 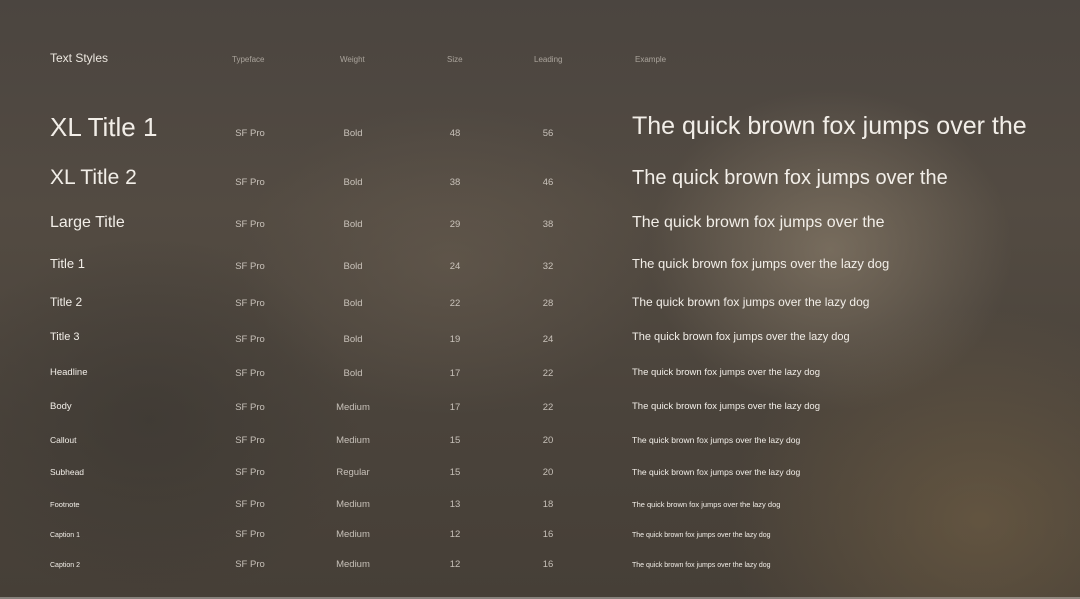 What do you see at coordinates (548, 339) in the screenshot?
I see `leading-value: 24` at bounding box center [548, 339].